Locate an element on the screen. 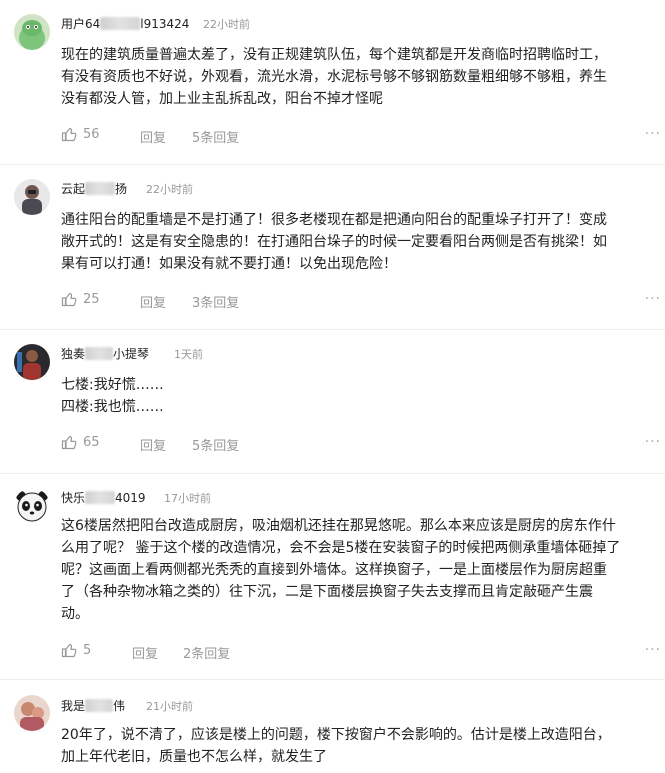 This screenshot has height=773, width=665. like-count: 65 is located at coordinates (91, 442).